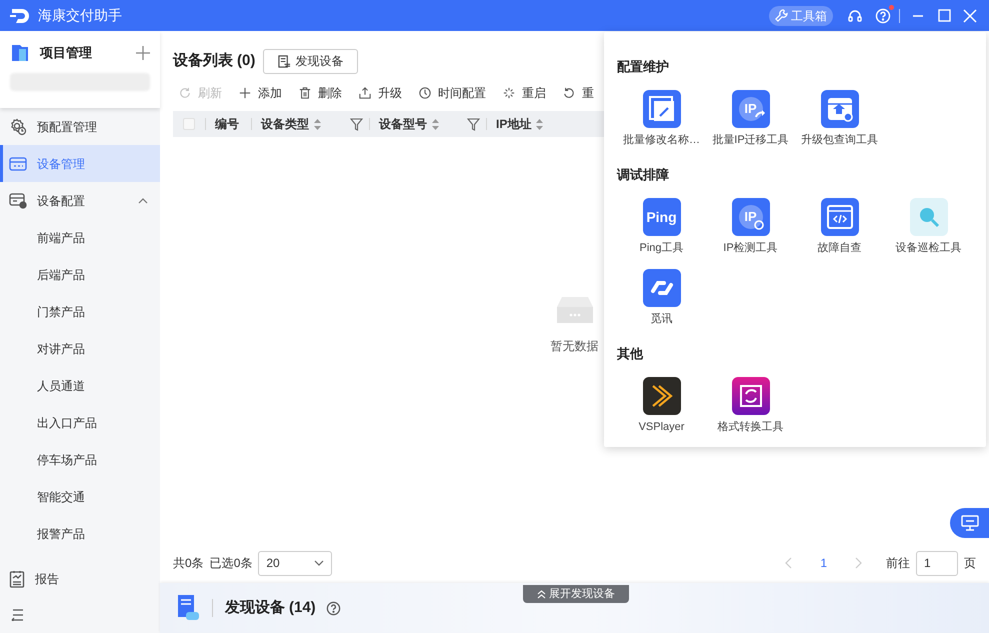  I want to click on toolbar-button: 重, so click(578, 93).